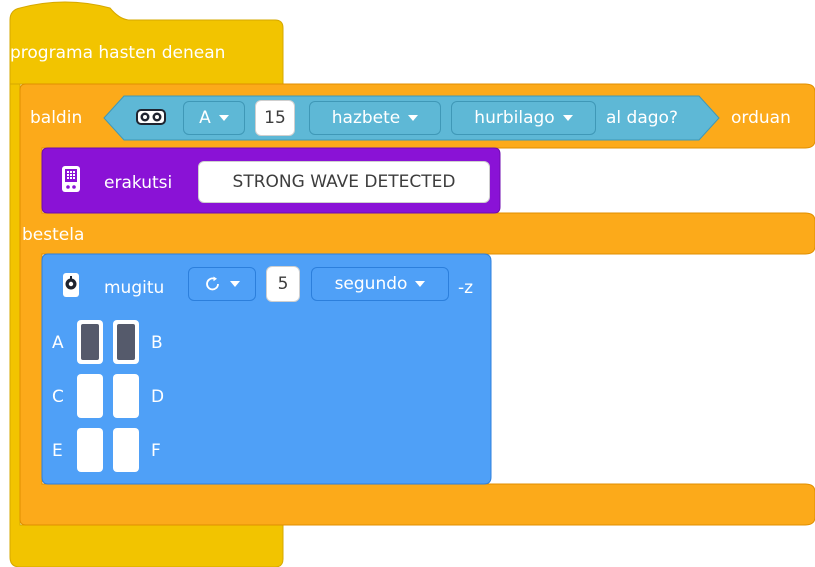 Image resolution: width=815 pixels, height=567 pixels. I want to click on amount-input: 5, so click(283, 284).